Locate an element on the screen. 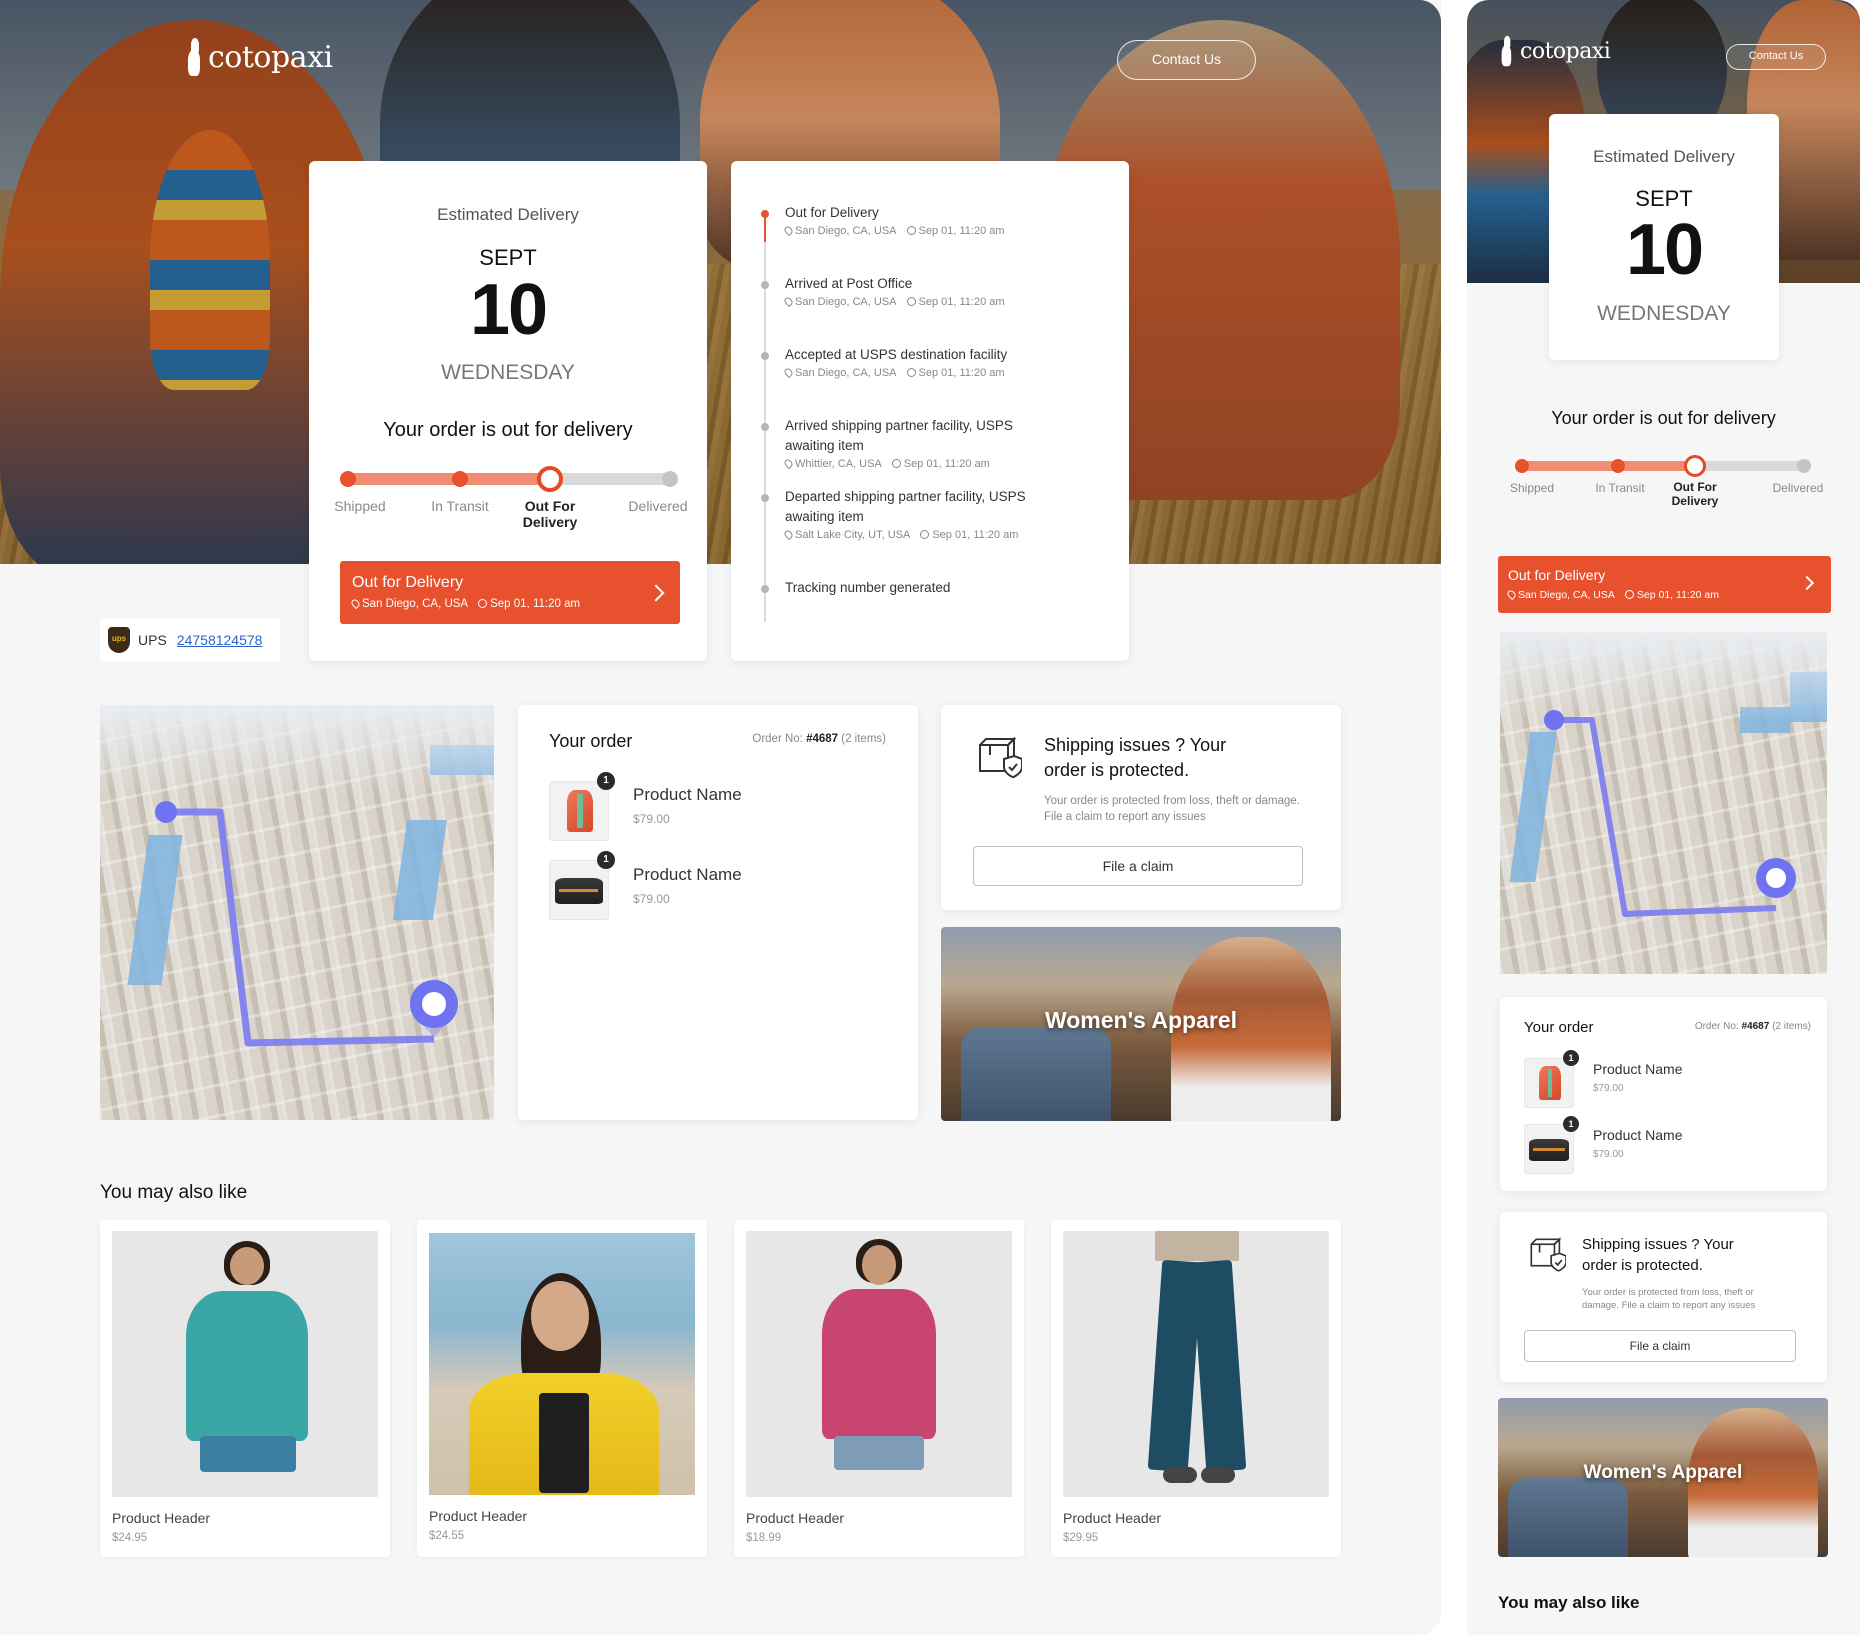 The width and height of the screenshot is (1860, 1635). ups-logo-icon is located at coordinates (119, 640).